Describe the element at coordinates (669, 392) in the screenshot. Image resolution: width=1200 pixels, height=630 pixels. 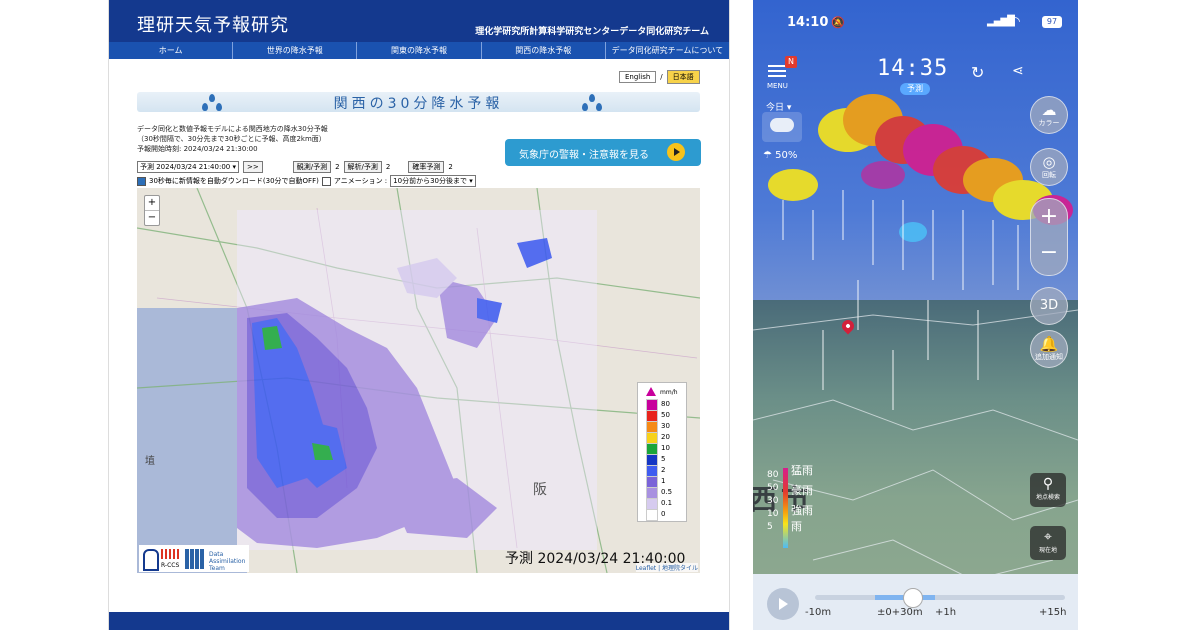
I see `legend-unit: mm/h` at that location.